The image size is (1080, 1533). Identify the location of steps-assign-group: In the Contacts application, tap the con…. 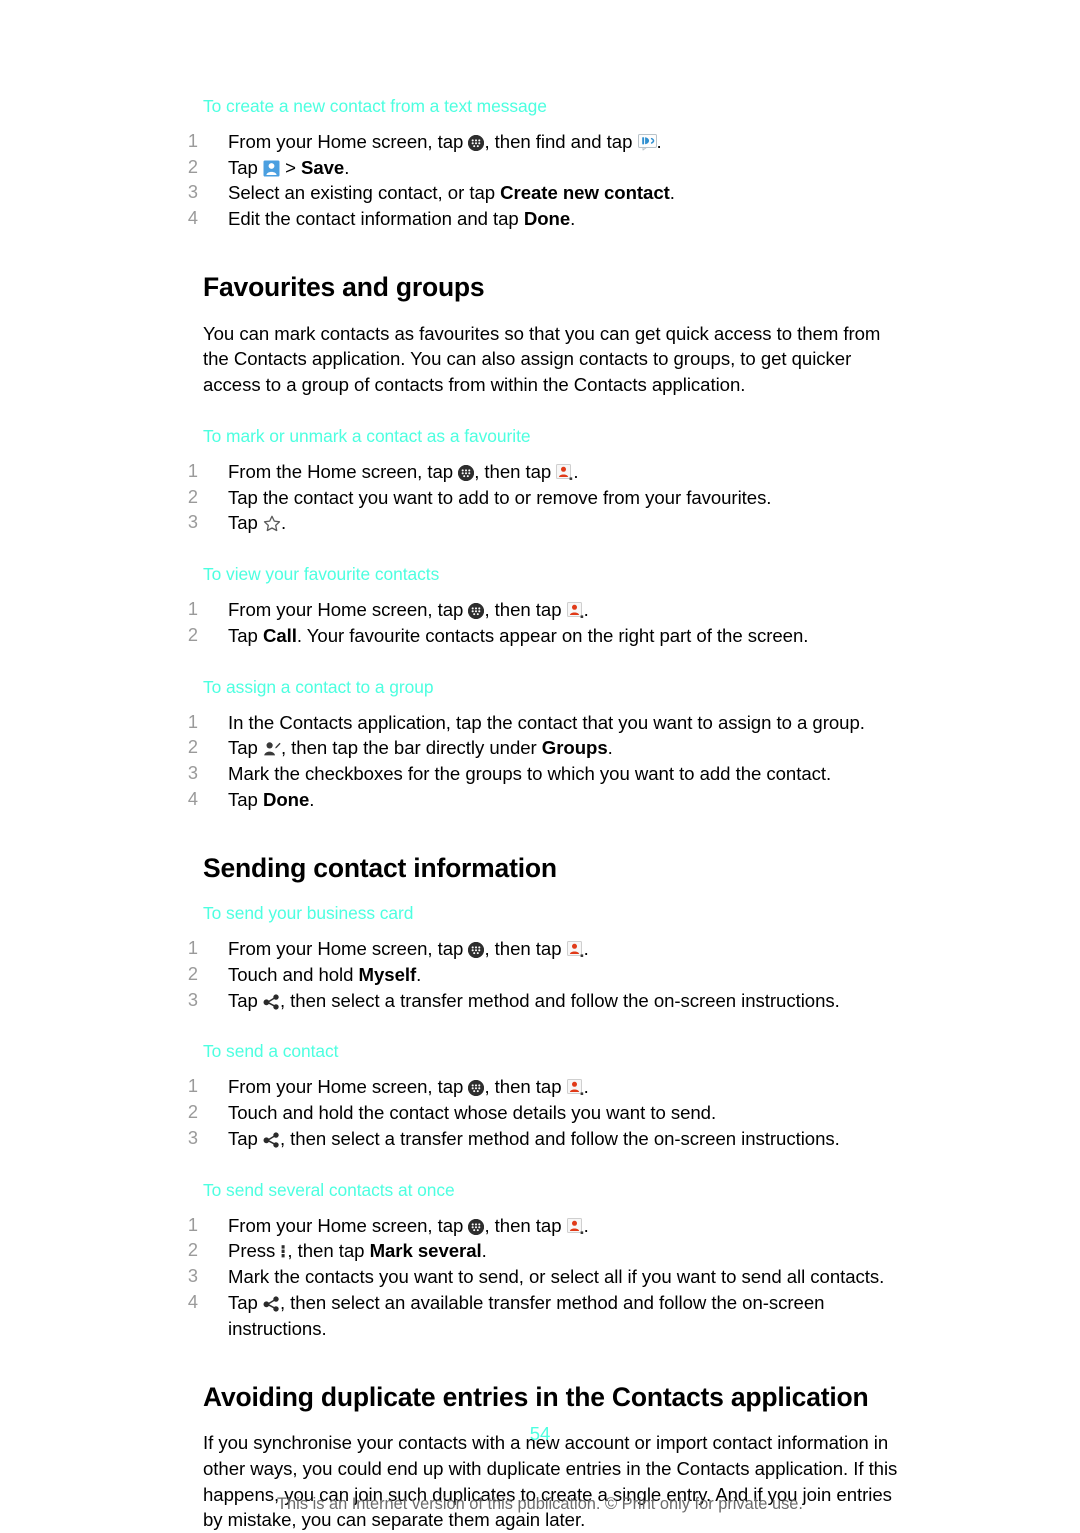
(543, 761).